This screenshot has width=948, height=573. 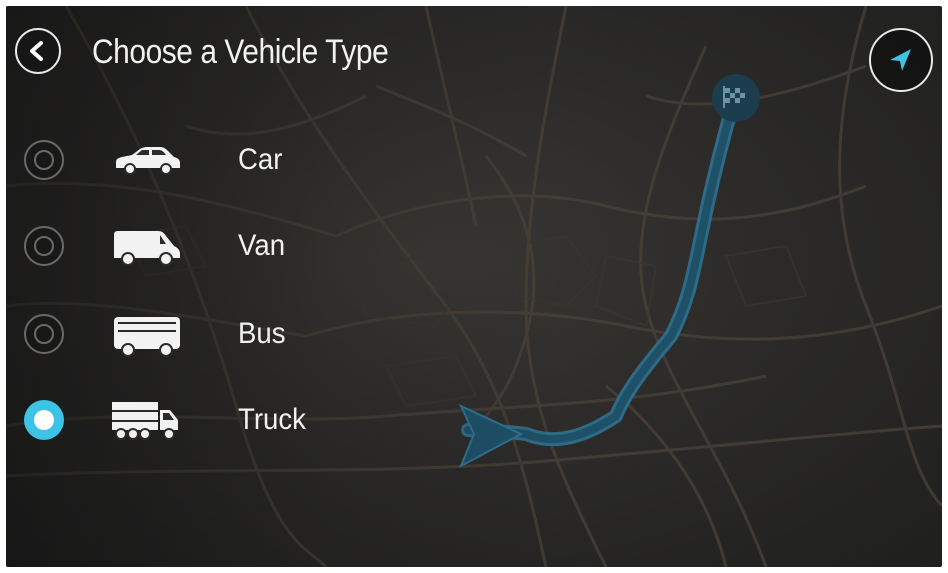 I want to click on van-icon, so click(x=147, y=248).